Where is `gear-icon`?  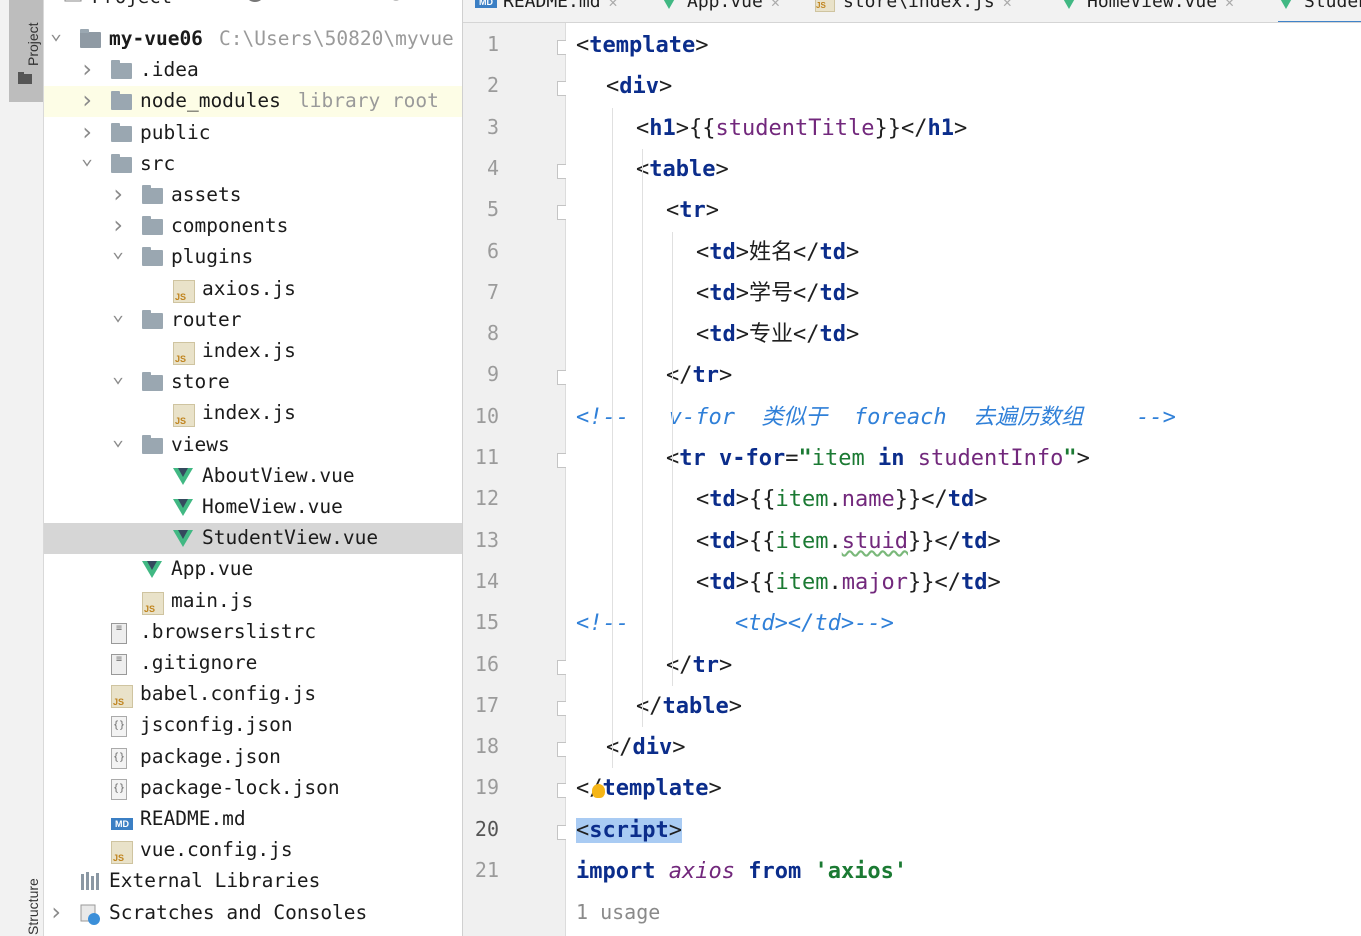
gear-icon is located at coordinates (396, 2).